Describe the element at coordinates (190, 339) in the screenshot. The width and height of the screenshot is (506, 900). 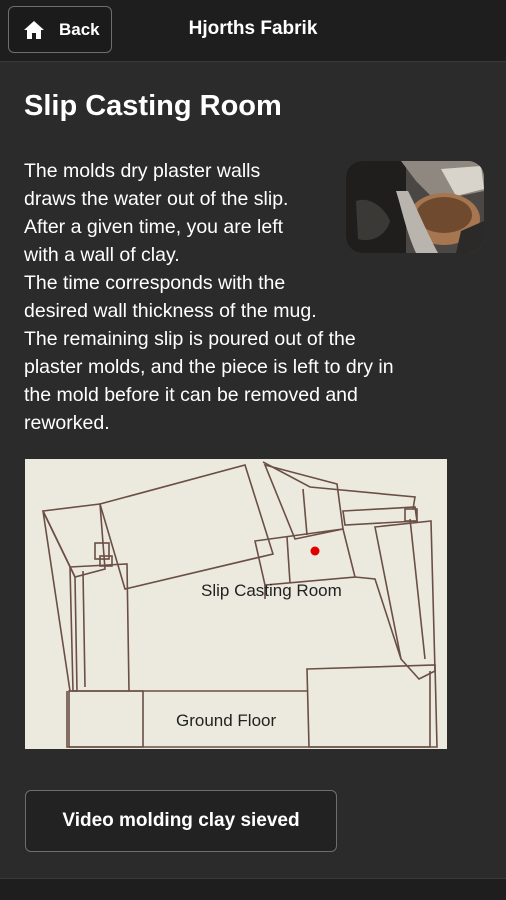
I see `description-line: The remaining slip is poured out of the` at that location.